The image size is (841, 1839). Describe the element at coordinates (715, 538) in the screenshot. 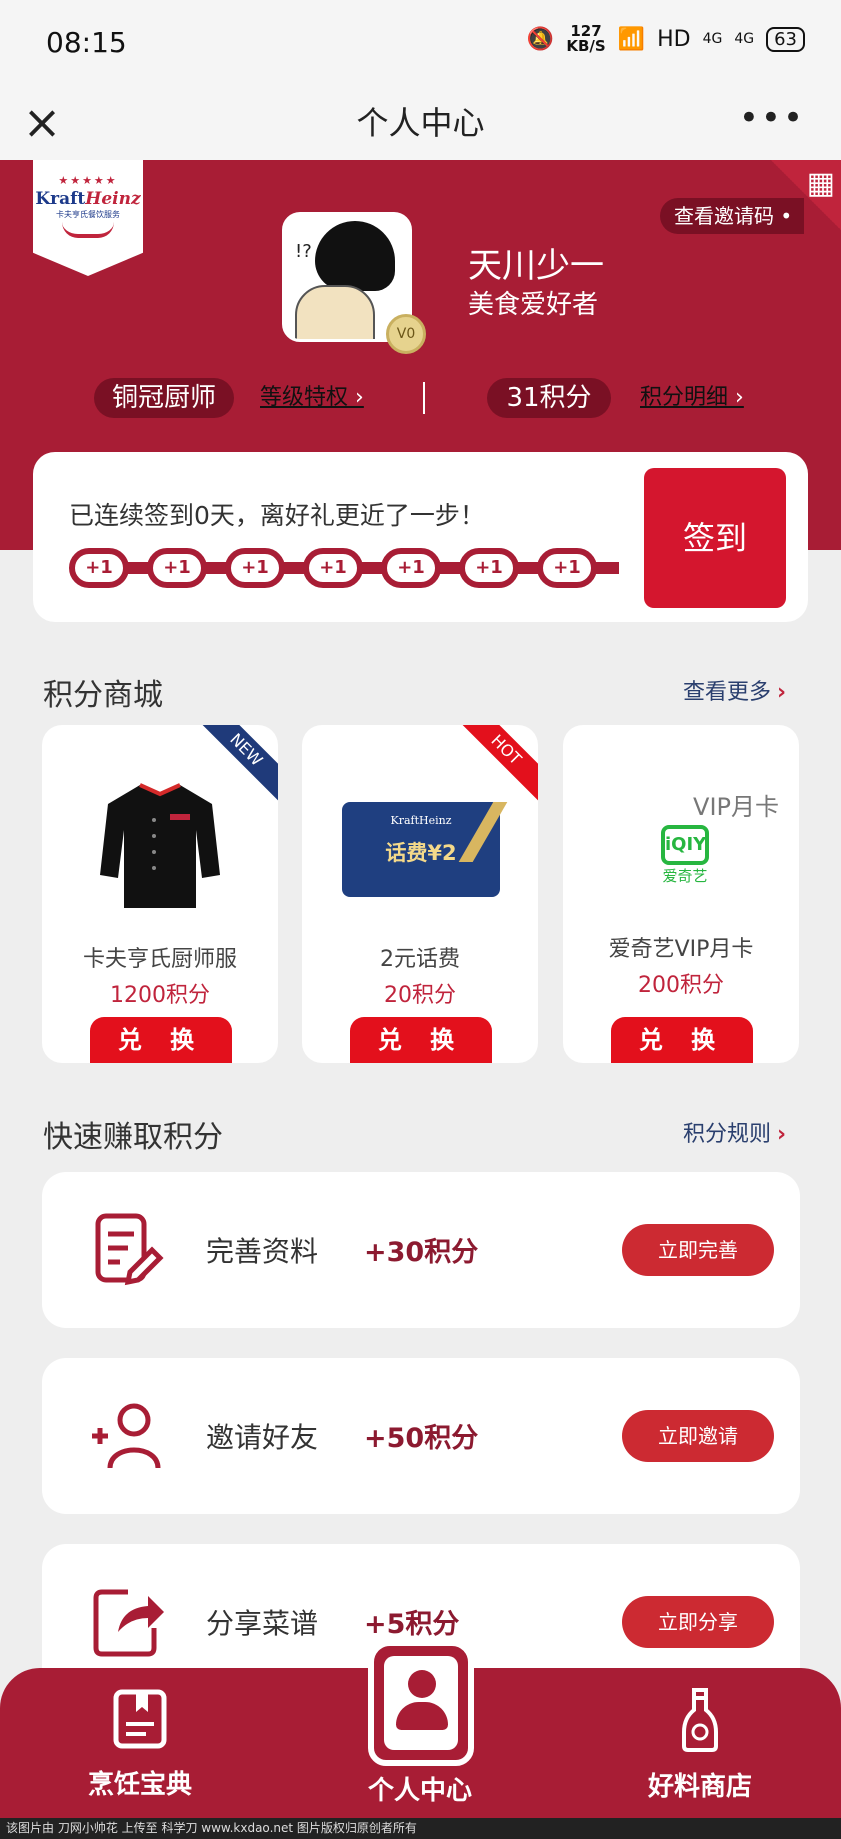

I see `signin-button: 签到` at that location.